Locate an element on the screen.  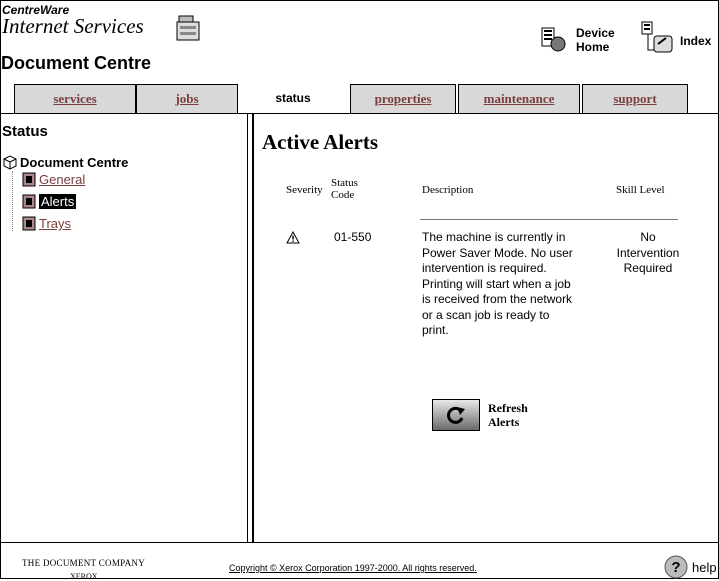
xerox-logo: XEROX is located at coordinates (84, 576).